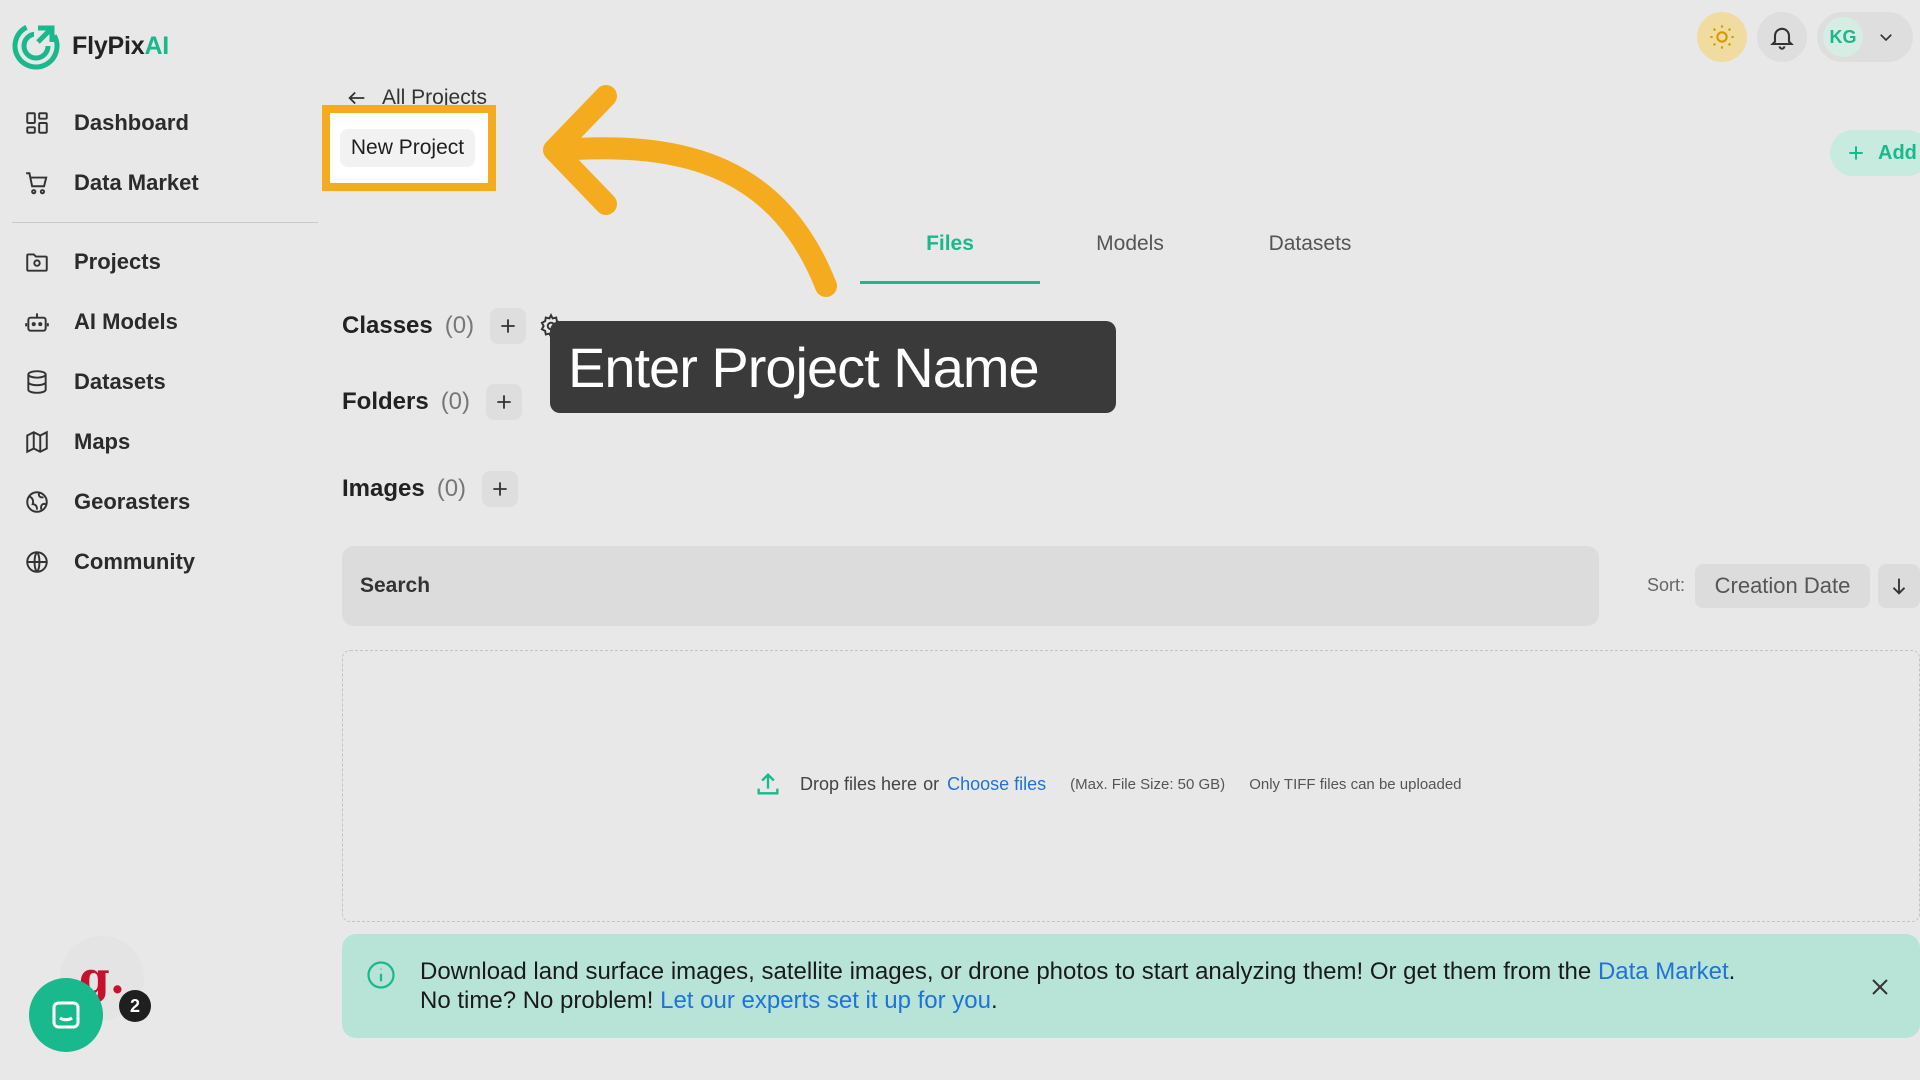 Image resolution: width=1920 pixels, height=1080 pixels. What do you see at coordinates (117, 261) in the screenshot?
I see `sidebar-item-label: Projects` at bounding box center [117, 261].